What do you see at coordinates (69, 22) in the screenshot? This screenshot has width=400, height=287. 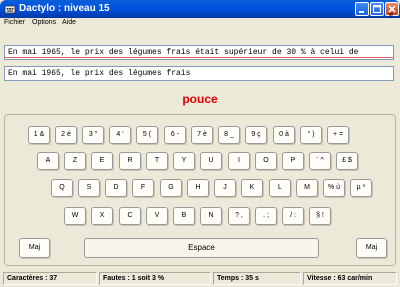 I see `menu-aide: Aide` at bounding box center [69, 22].